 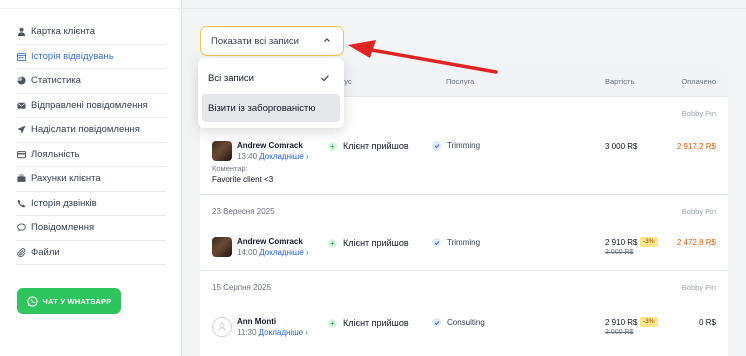 I want to click on visit-time: 14:00 Докладніше ›, so click(x=273, y=252).